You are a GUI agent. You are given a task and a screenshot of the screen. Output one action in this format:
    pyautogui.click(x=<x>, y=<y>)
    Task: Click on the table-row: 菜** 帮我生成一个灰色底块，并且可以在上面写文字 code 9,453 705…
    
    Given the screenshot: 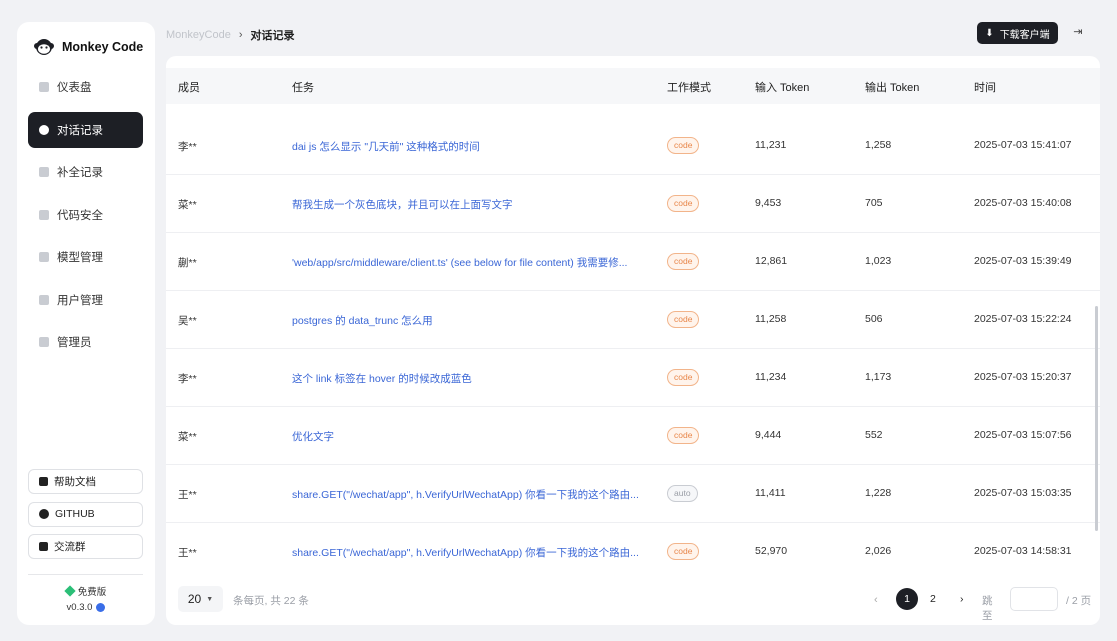 What is the action you would take?
    pyautogui.click(x=633, y=204)
    